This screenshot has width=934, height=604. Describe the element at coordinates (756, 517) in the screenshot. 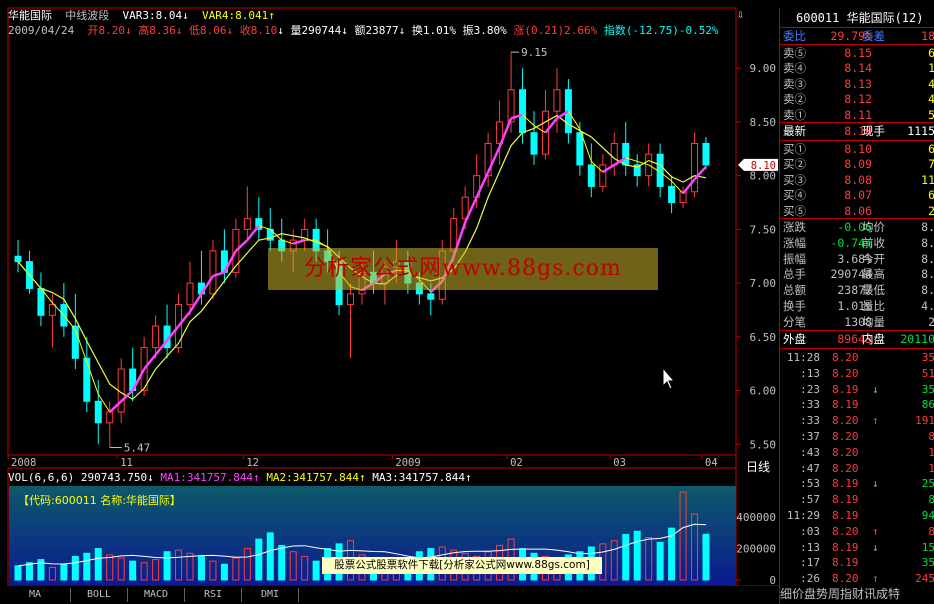

I see `volume-tick-label: 400000` at that location.